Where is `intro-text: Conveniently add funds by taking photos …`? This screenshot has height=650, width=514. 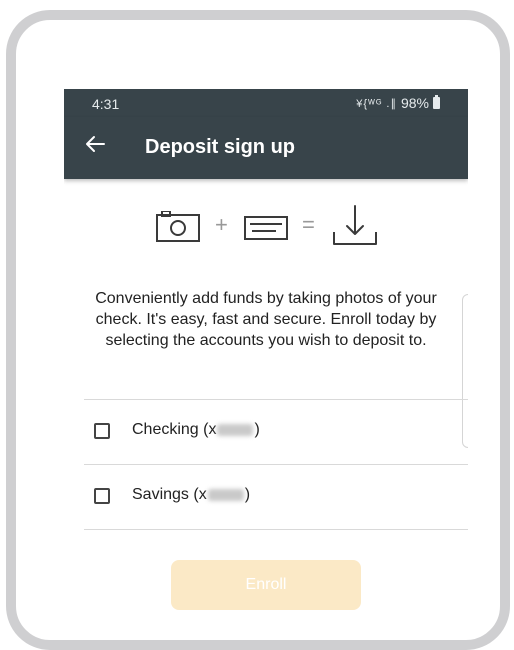
intro-text: Conveniently add funds by taking photos … is located at coordinates (266, 319).